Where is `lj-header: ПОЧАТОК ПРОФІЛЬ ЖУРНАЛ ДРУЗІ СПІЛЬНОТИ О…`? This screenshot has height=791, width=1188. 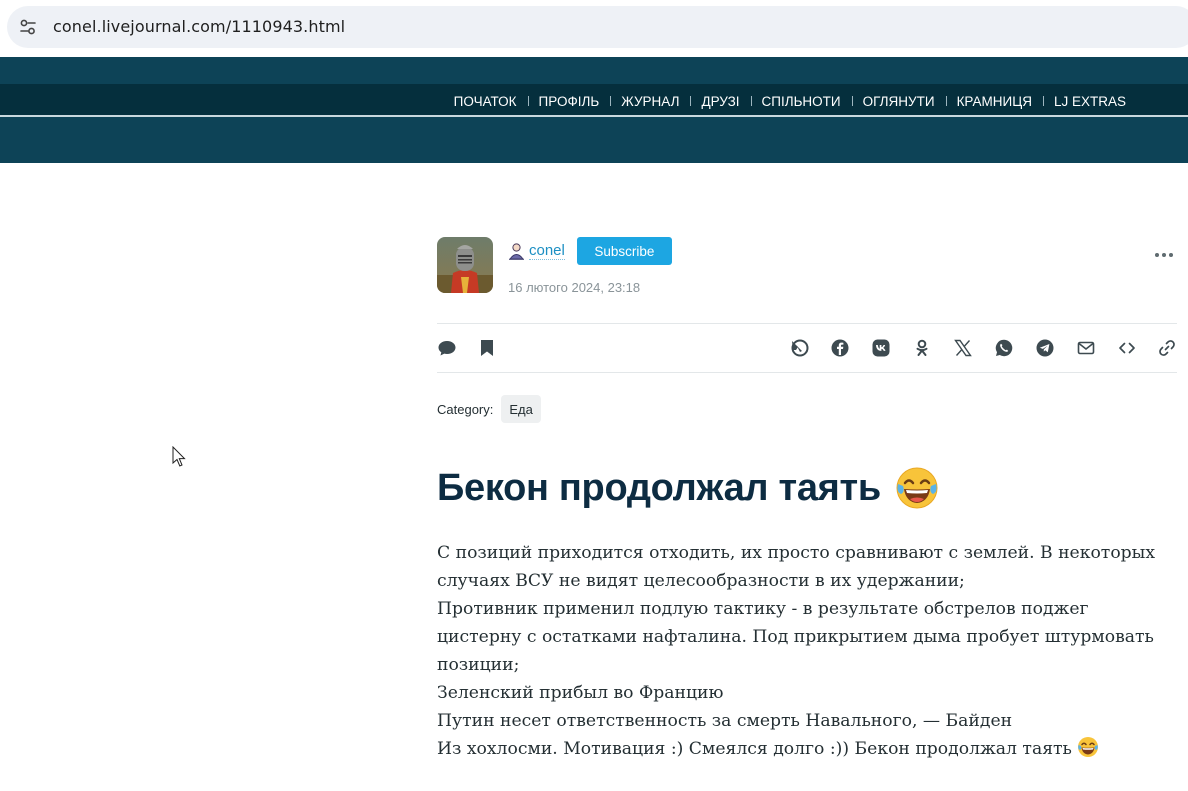 lj-header: ПОЧАТОК ПРОФІЛЬ ЖУРНАЛ ДРУЗІ СПІЛЬНОТИ О… is located at coordinates (594, 110).